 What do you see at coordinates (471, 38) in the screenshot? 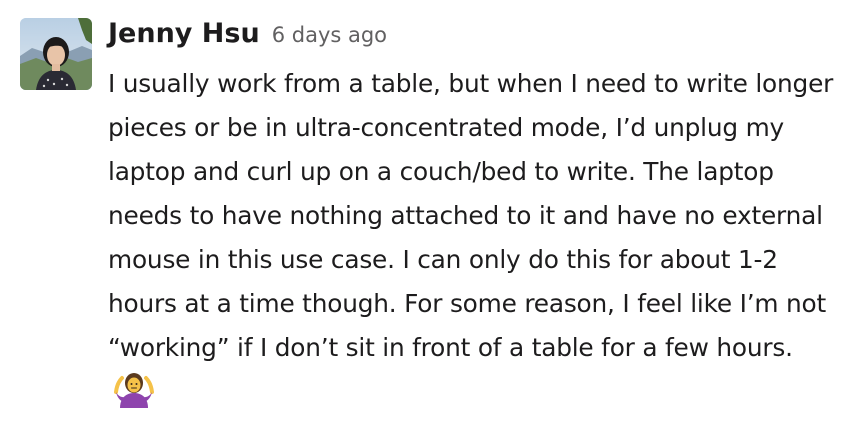
I see `message-header: Jenny Hsu 6 days ago` at bounding box center [471, 38].